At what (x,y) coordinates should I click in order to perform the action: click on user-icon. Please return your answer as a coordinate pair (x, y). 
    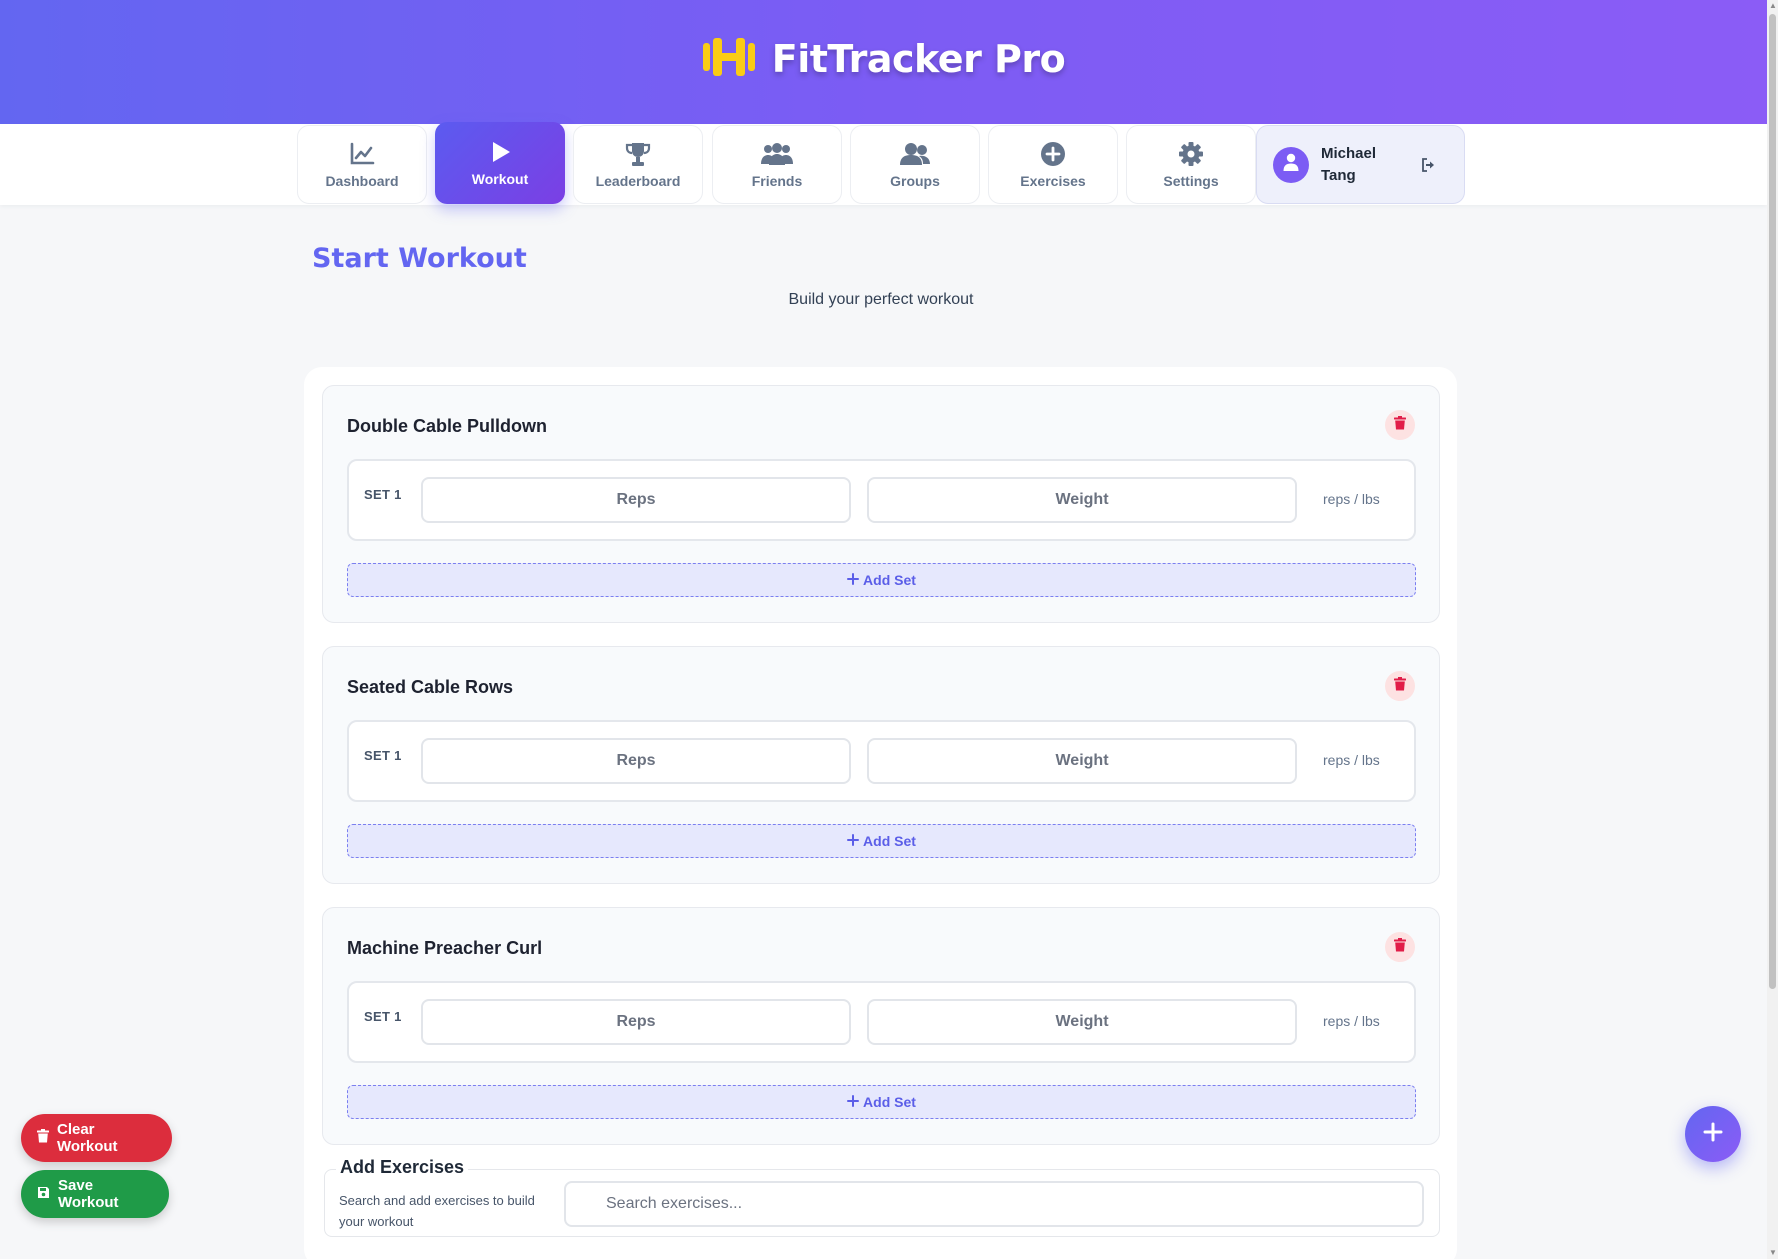
    Looking at the image, I should click on (1291, 164).